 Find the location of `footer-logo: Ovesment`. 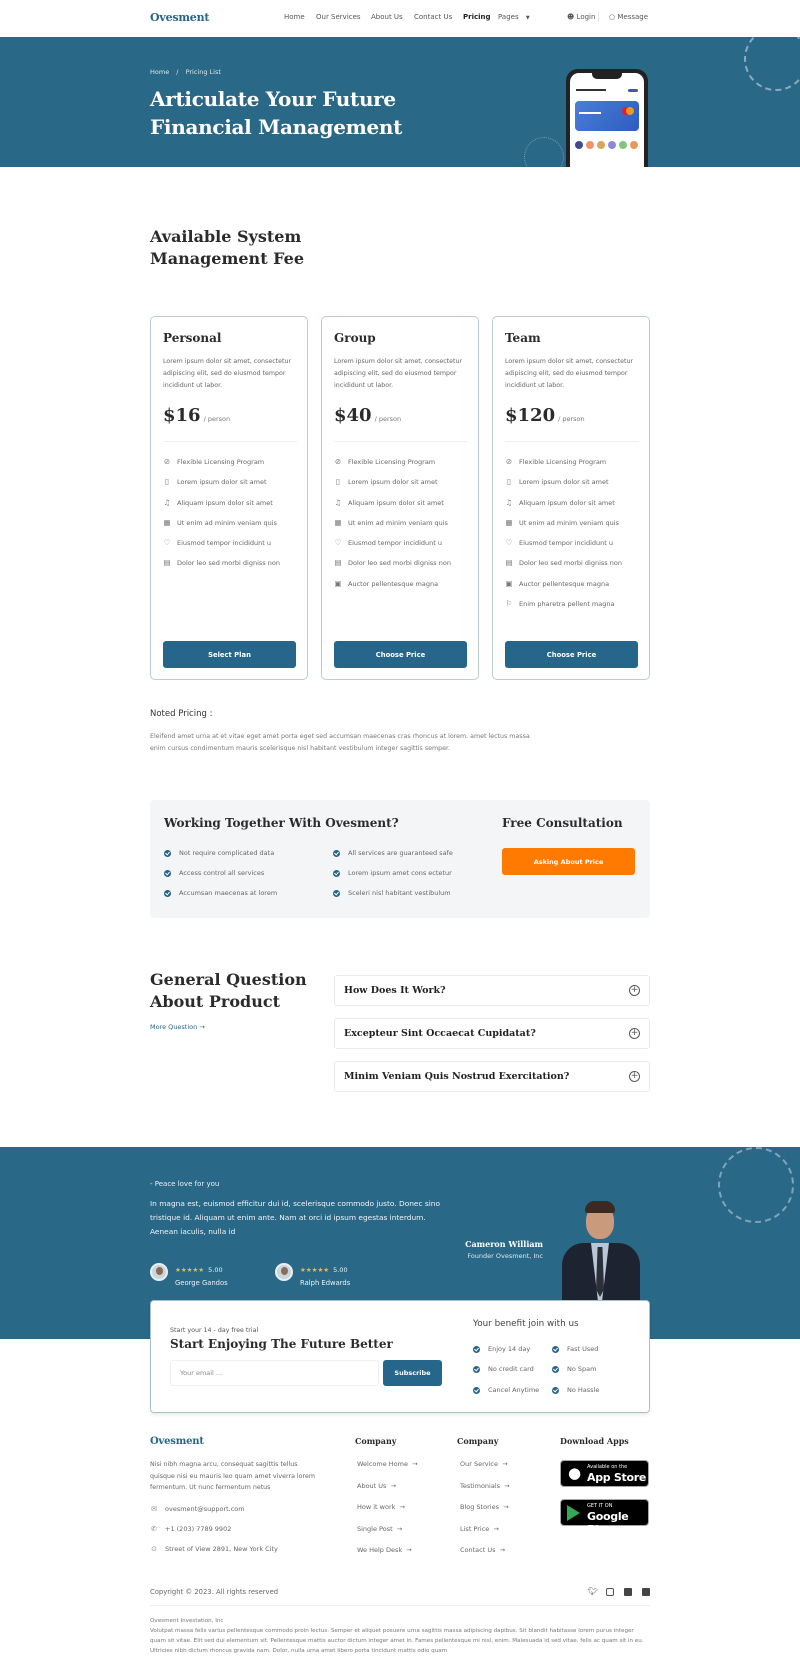

footer-logo: Ovesment is located at coordinates (177, 1441).